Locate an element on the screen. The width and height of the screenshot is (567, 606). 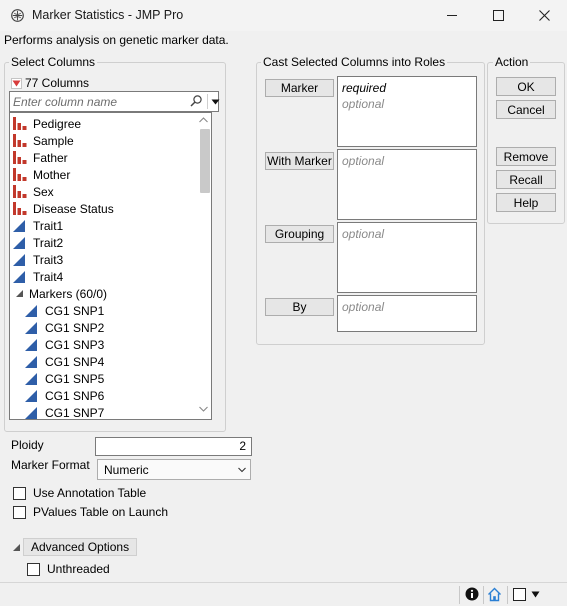
ploidy-label: Ploidy is located at coordinates (27, 445).